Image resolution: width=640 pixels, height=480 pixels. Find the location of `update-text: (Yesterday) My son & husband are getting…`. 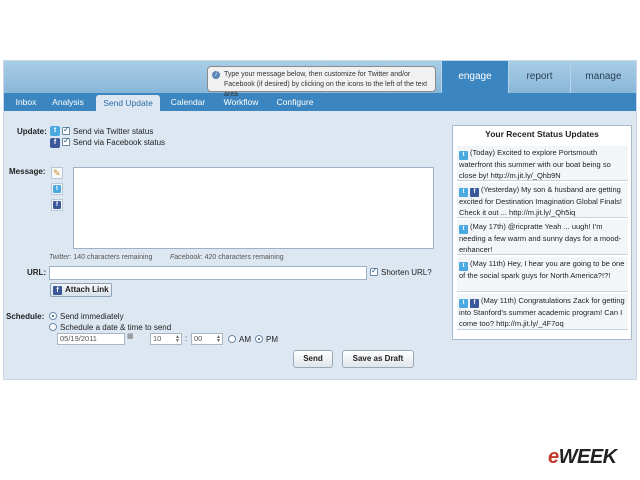

update-text: (Yesterday) My son & husband are getting… is located at coordinates (541, 201).